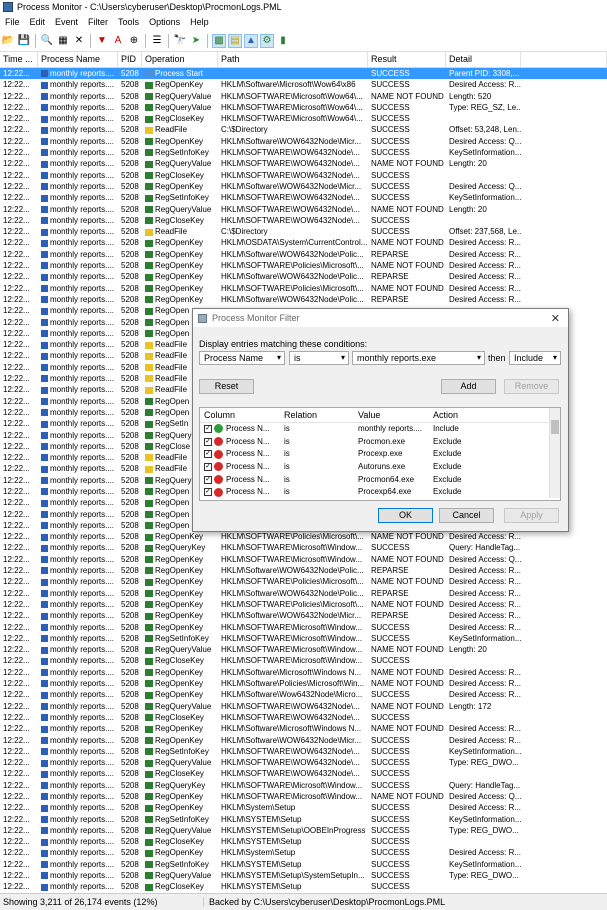  Describe the element at coordinates (79, 41) in the screenshot. I see `clear-icon: ✕` at that location.